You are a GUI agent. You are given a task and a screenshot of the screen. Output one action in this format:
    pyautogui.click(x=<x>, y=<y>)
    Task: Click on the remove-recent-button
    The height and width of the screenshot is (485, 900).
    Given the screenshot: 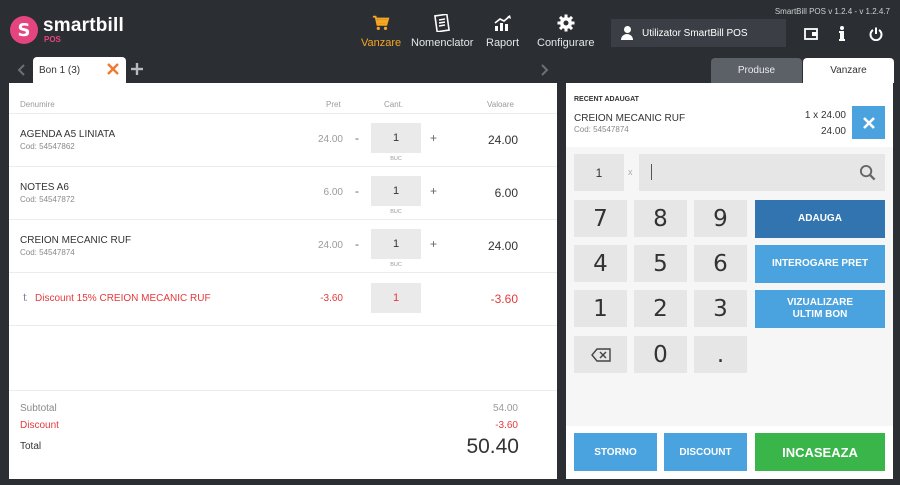 What is the action you would take?
    pyautogui.click(x=868, y=122)
    